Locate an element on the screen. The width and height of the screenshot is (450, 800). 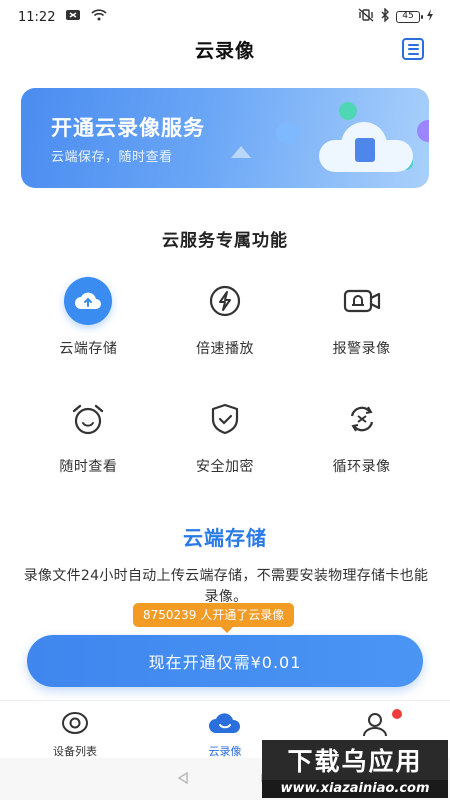
watermark-brand-box: 下载乌应用 is located at coordinates (355, 760).